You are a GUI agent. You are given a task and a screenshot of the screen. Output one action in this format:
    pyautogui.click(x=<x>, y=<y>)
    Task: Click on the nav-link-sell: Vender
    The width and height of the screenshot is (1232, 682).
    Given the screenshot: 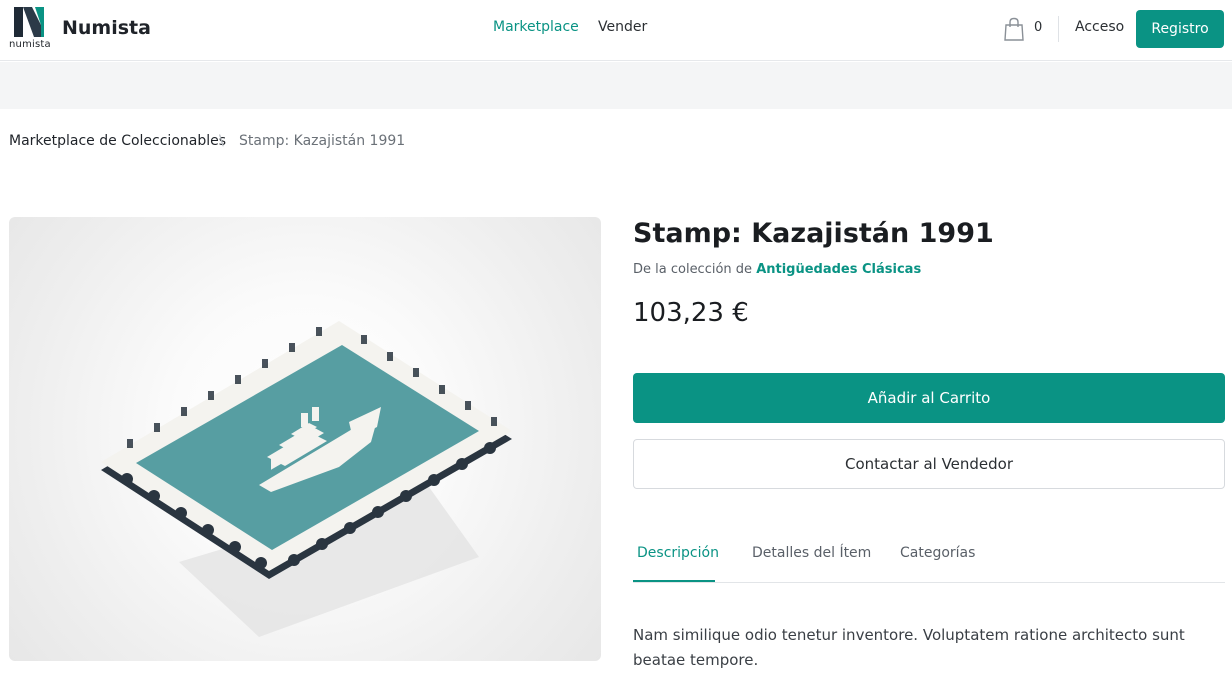 What is the action you would take?
    pyautogui.click(x=622, y=27)
    